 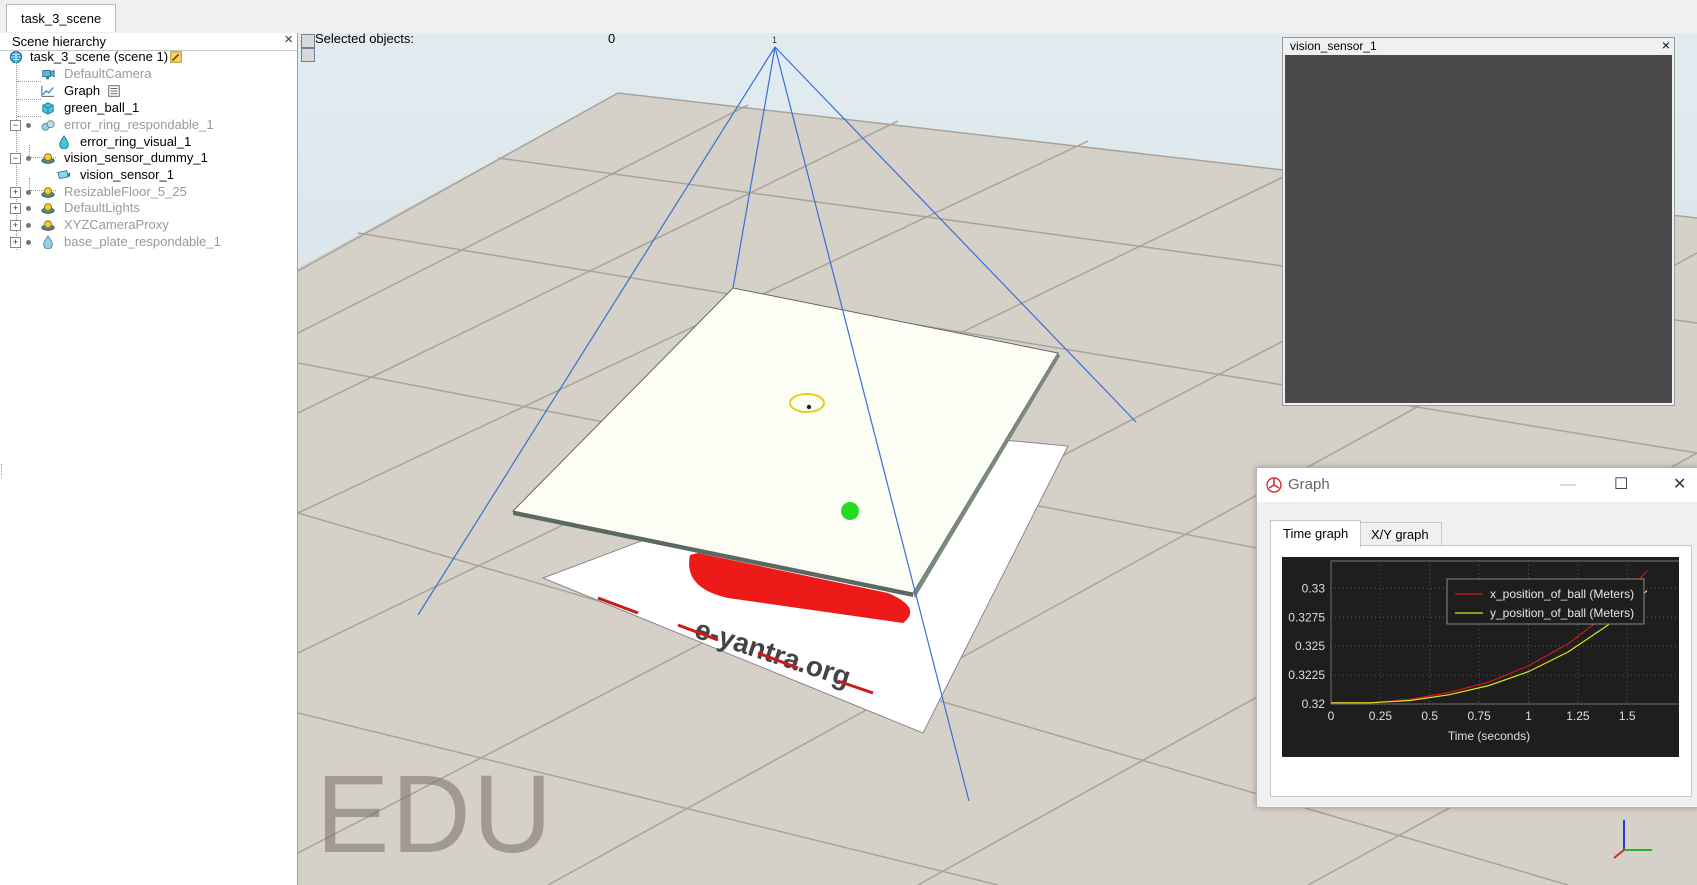 What do you see at coordinates (365, 38) in the screenshot?
I see `selected-objects-label: Selected objects:` at bounding box center [365, 38].